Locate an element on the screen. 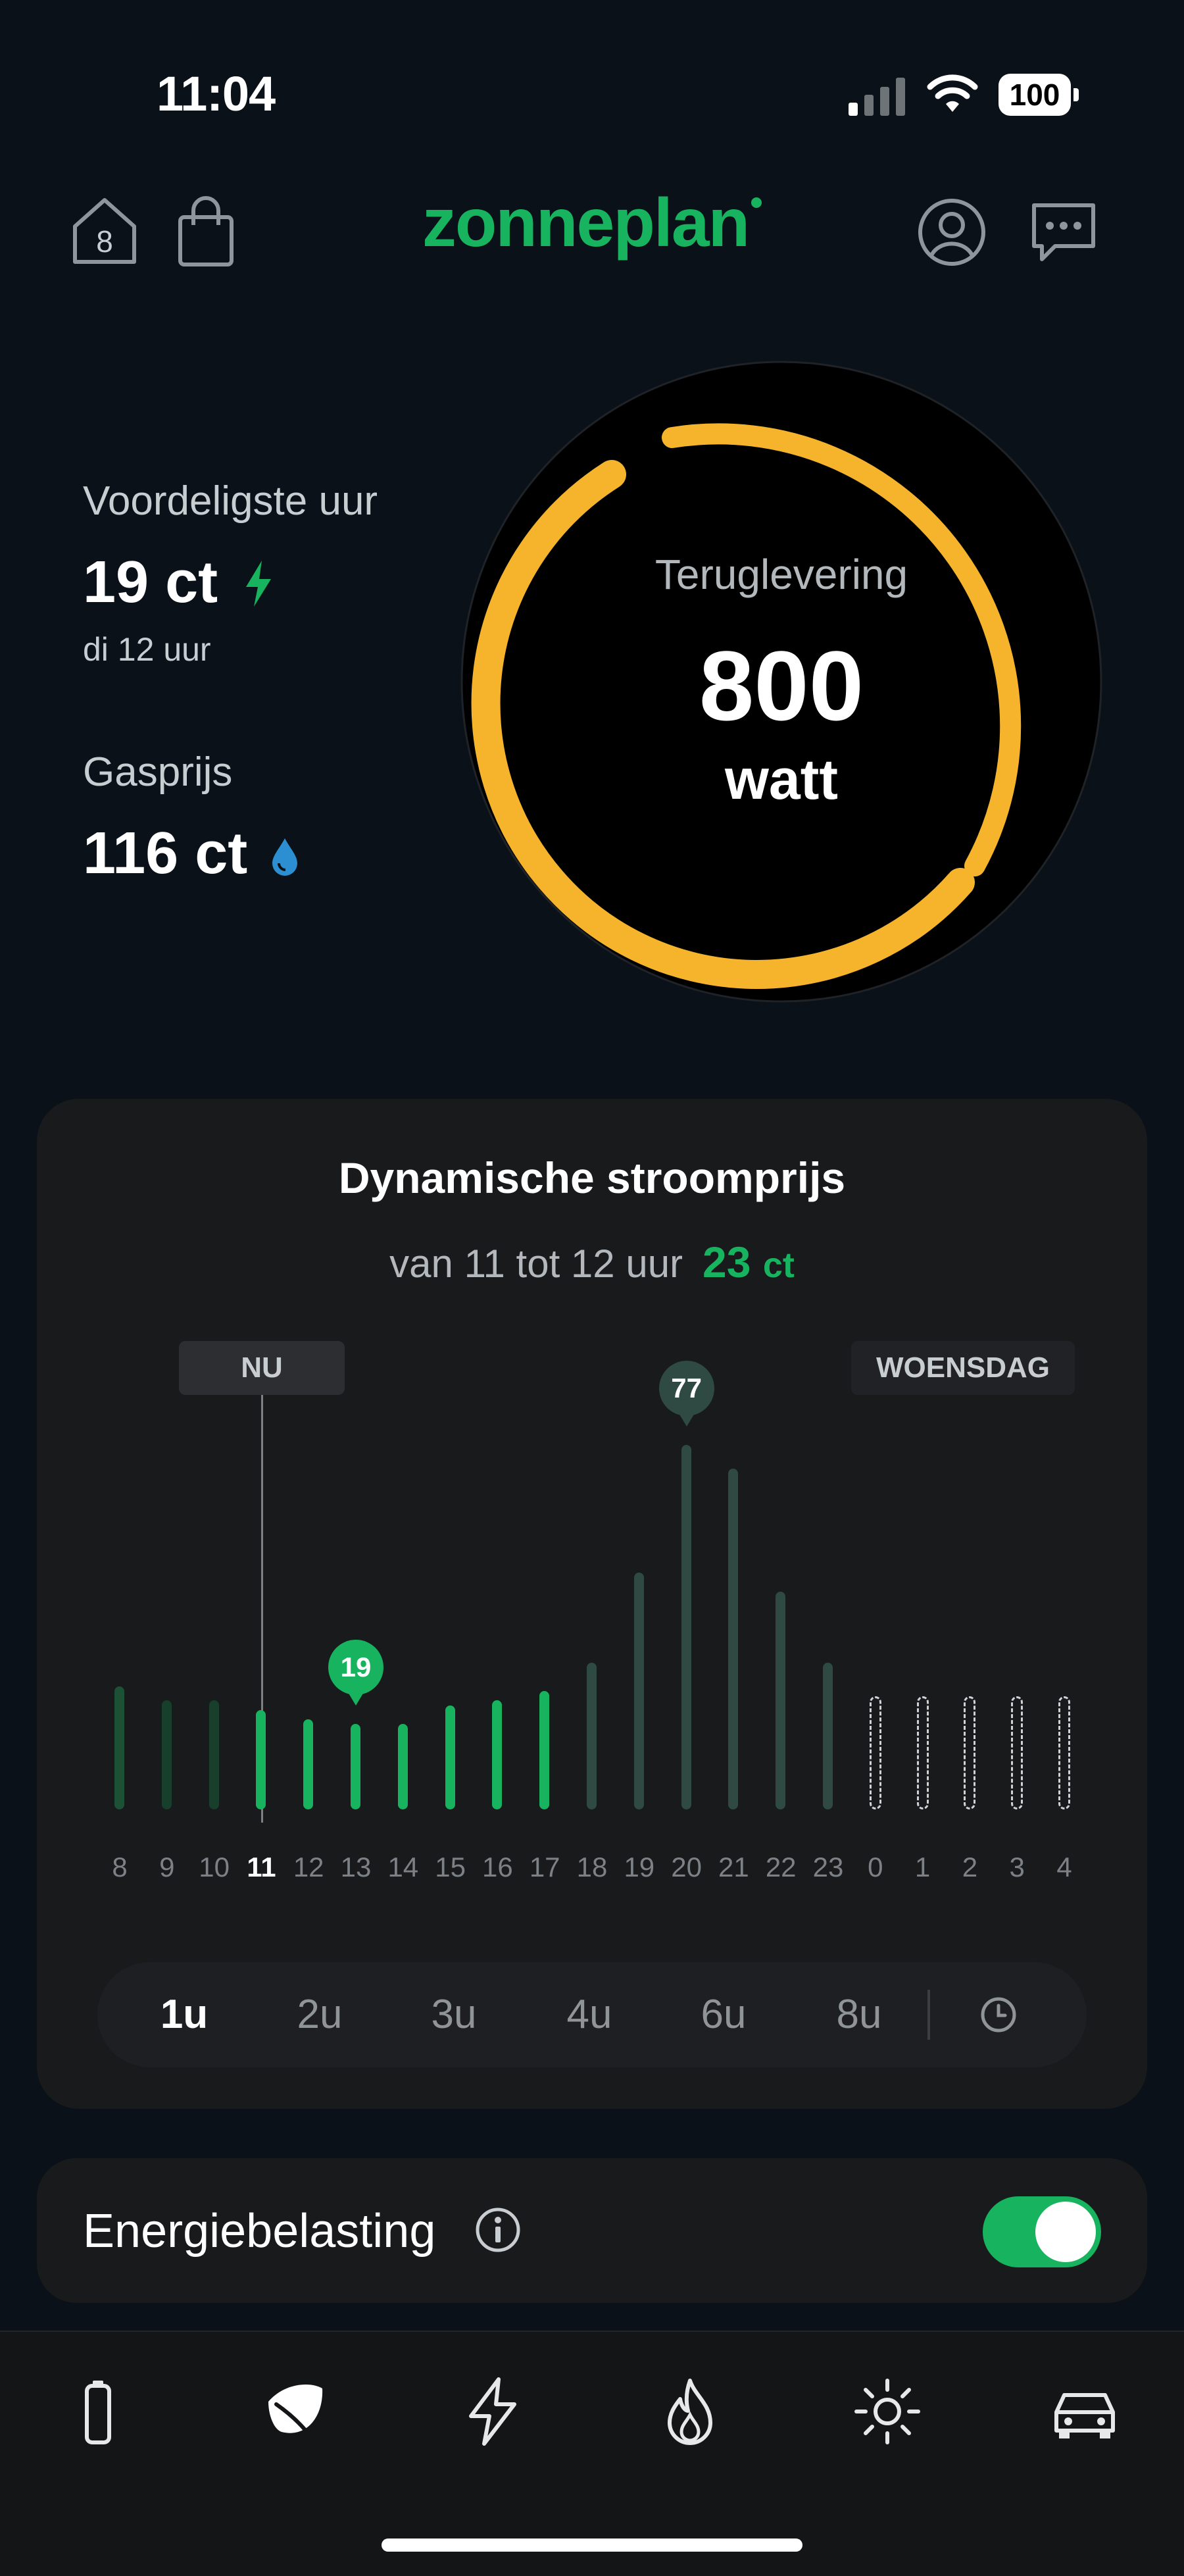 The height and width of the screenshot is (2576, 1184). cheapest-hour-label: Voordeligste uur is located at coordinates (230, 501).